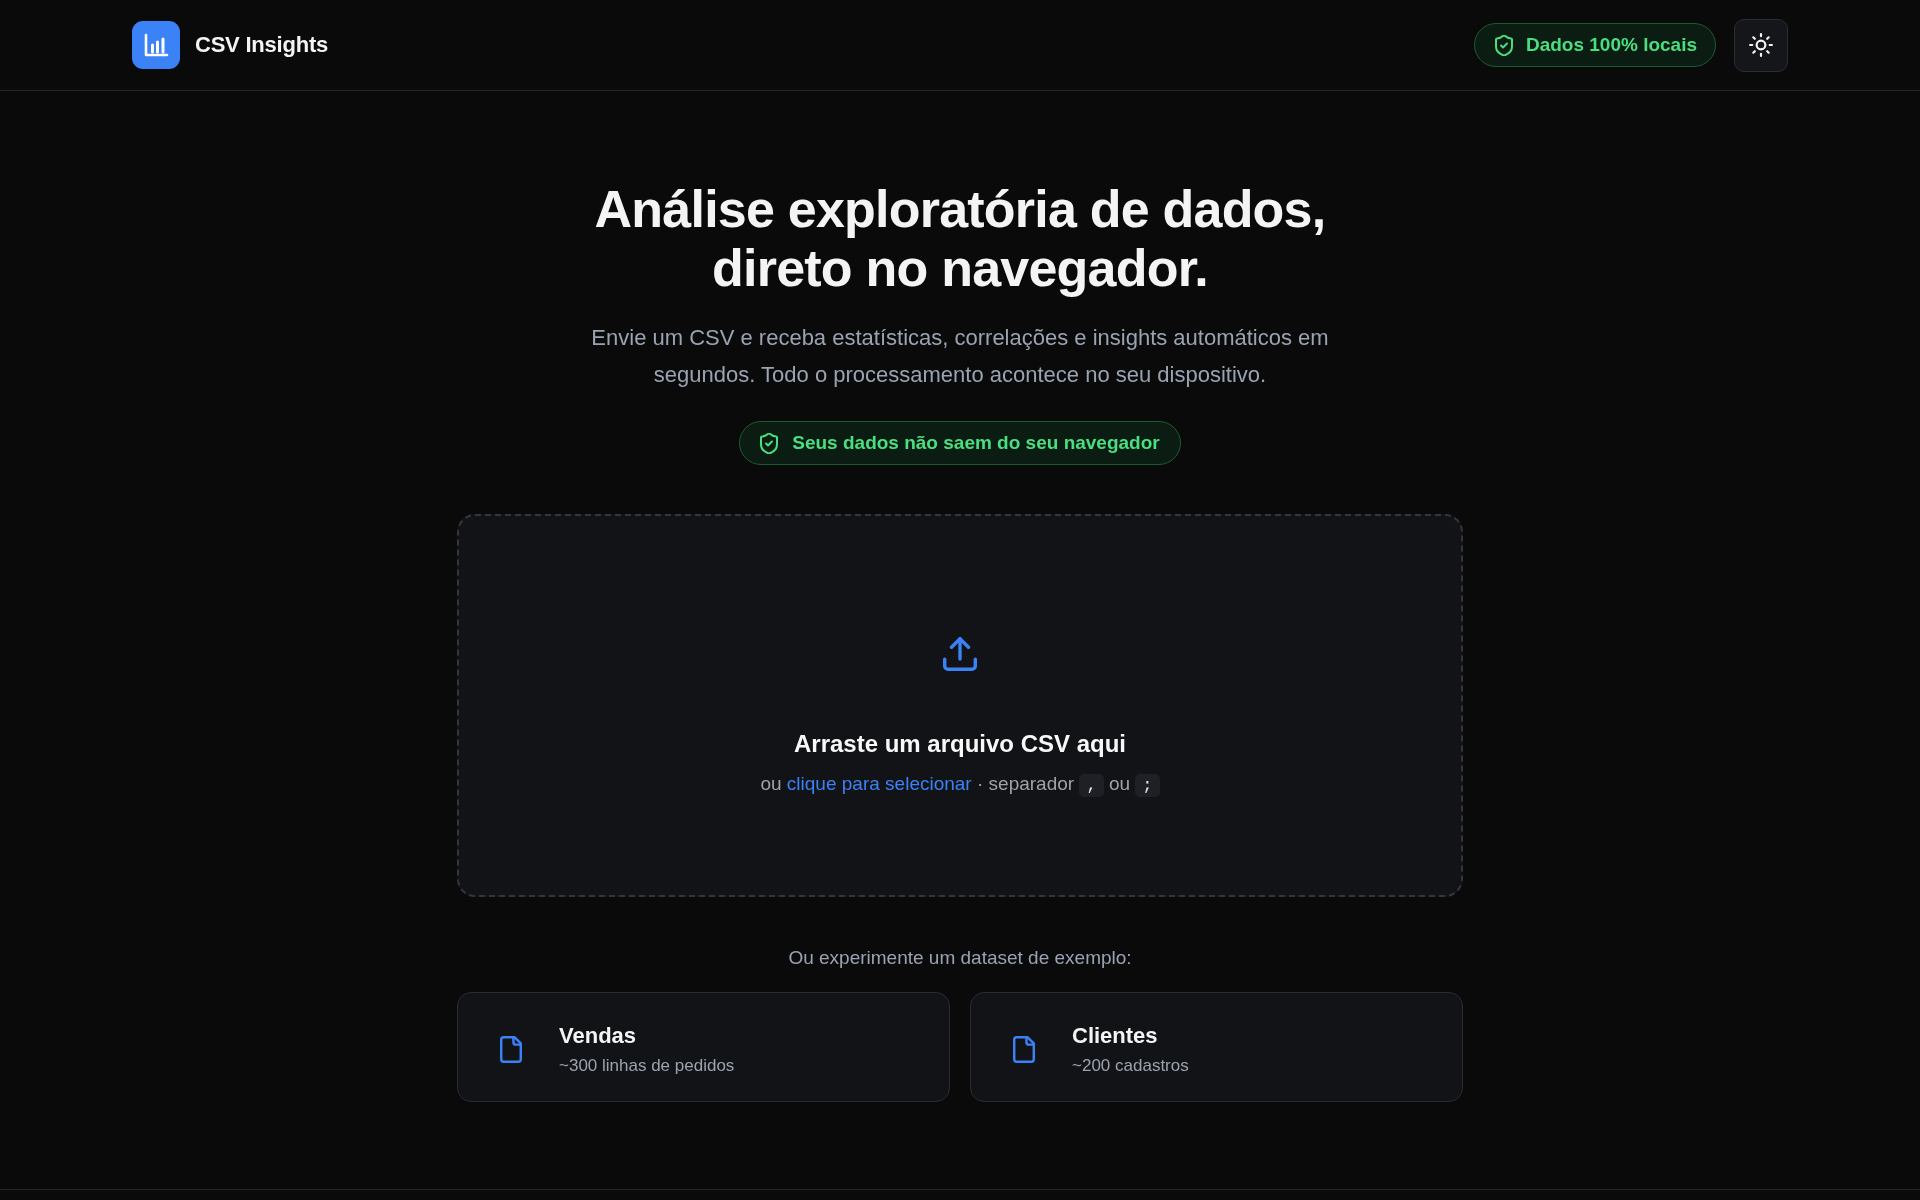 The width and height of the screenshot is (1920, 1200). I want to click on upload-icon, so click(960, 654).